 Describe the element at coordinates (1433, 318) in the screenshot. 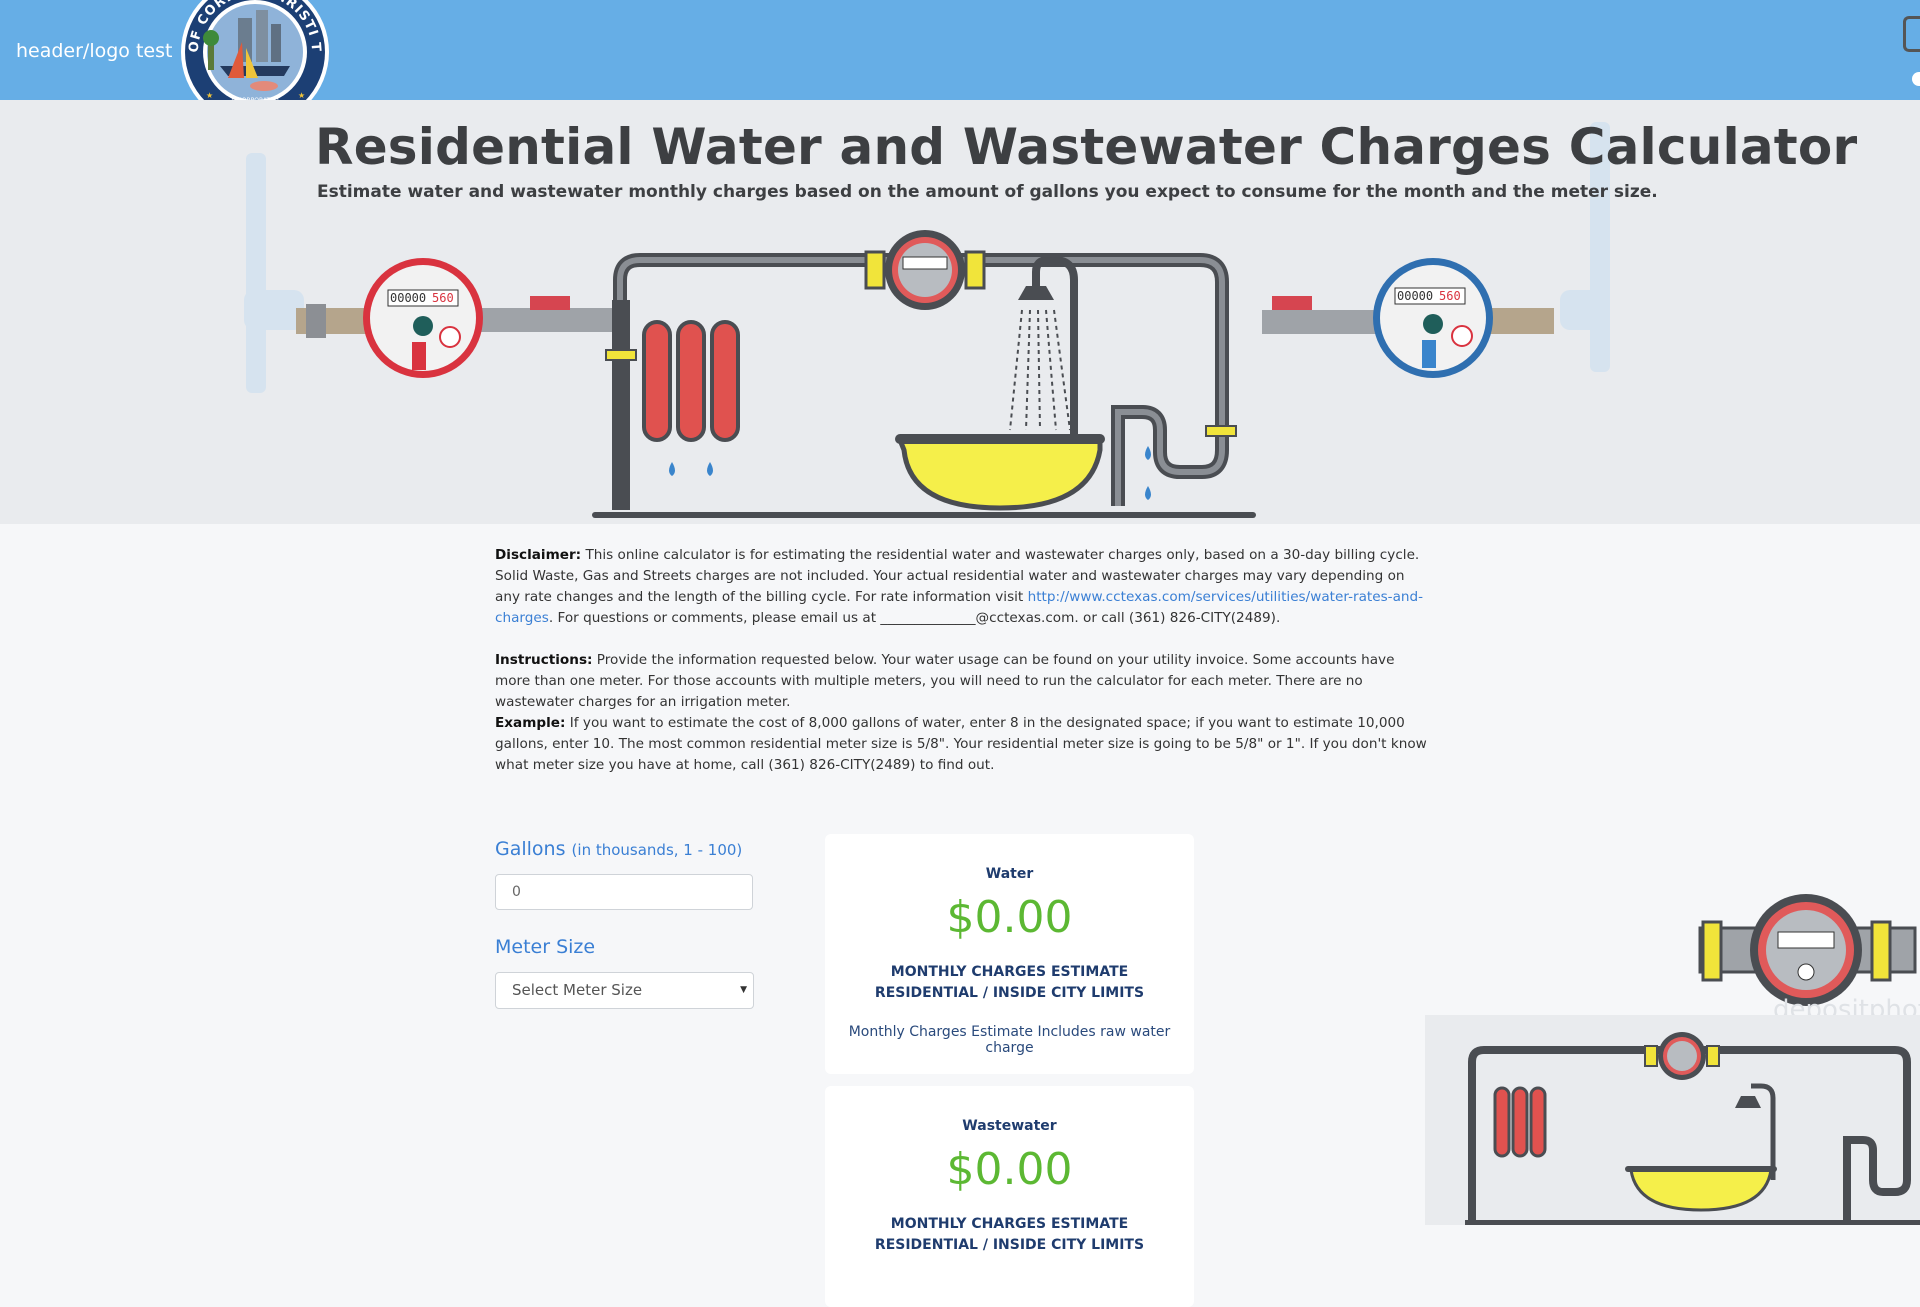

I see `right-water-meter: 00000 560` at that location.